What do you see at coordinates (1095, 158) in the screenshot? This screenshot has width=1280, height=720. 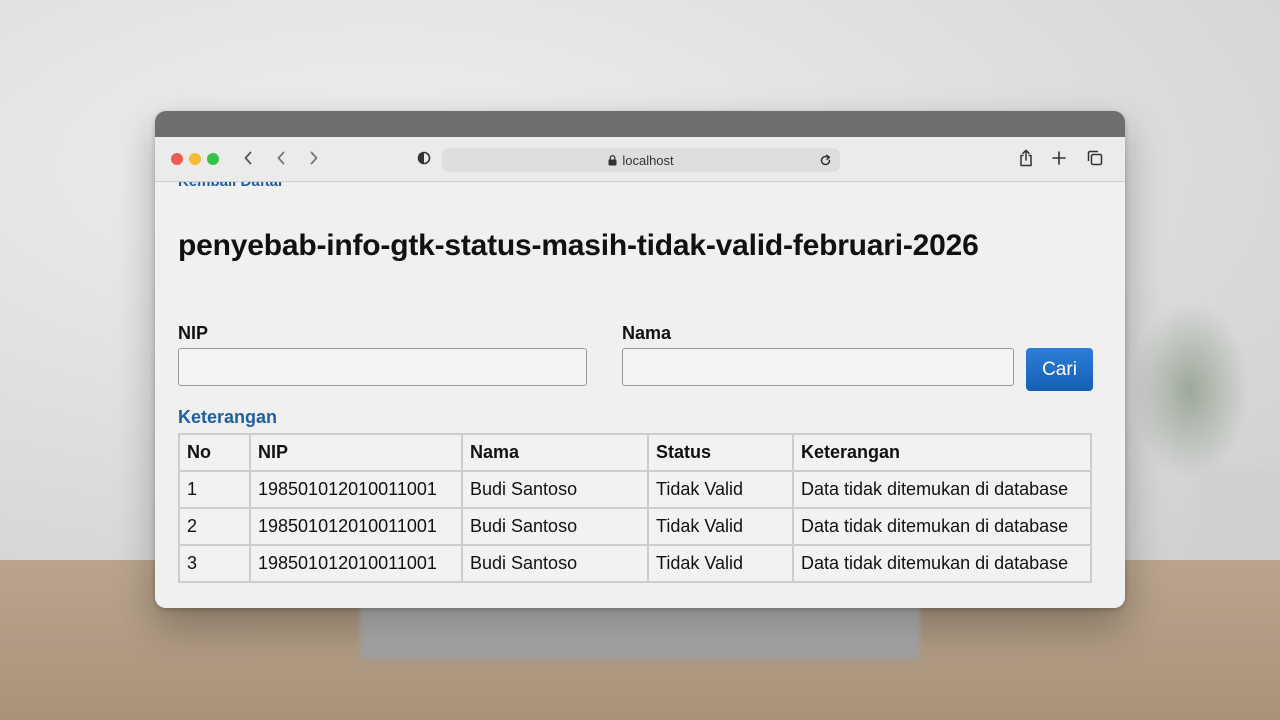 I see `tabs-overview-icon` at bounding box center [1095, 158].